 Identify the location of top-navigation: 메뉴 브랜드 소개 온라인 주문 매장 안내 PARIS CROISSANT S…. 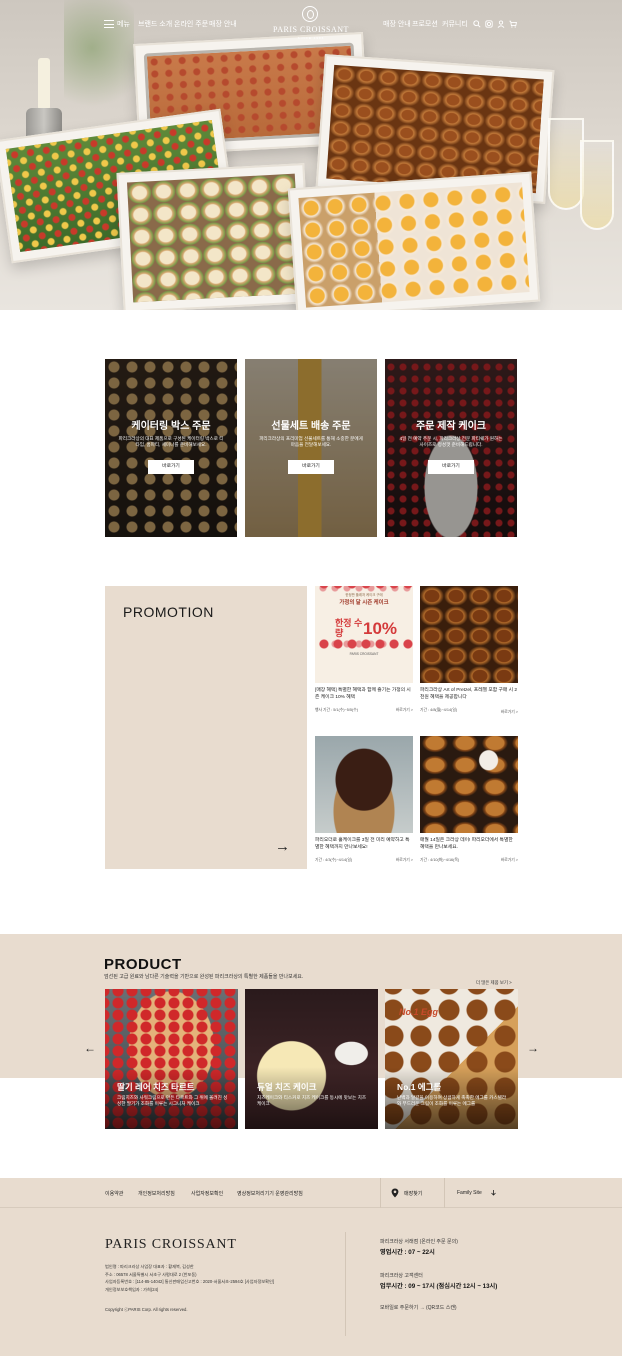
(311, 25).